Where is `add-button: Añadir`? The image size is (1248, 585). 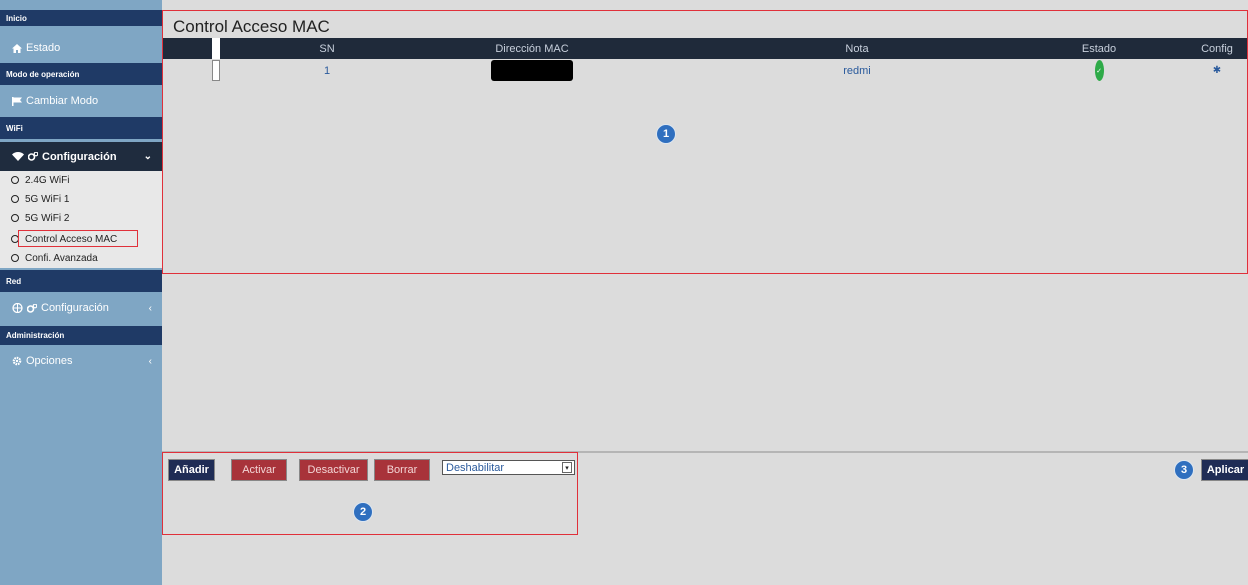 add-button: Añadir is located at coordinates (191, 470).